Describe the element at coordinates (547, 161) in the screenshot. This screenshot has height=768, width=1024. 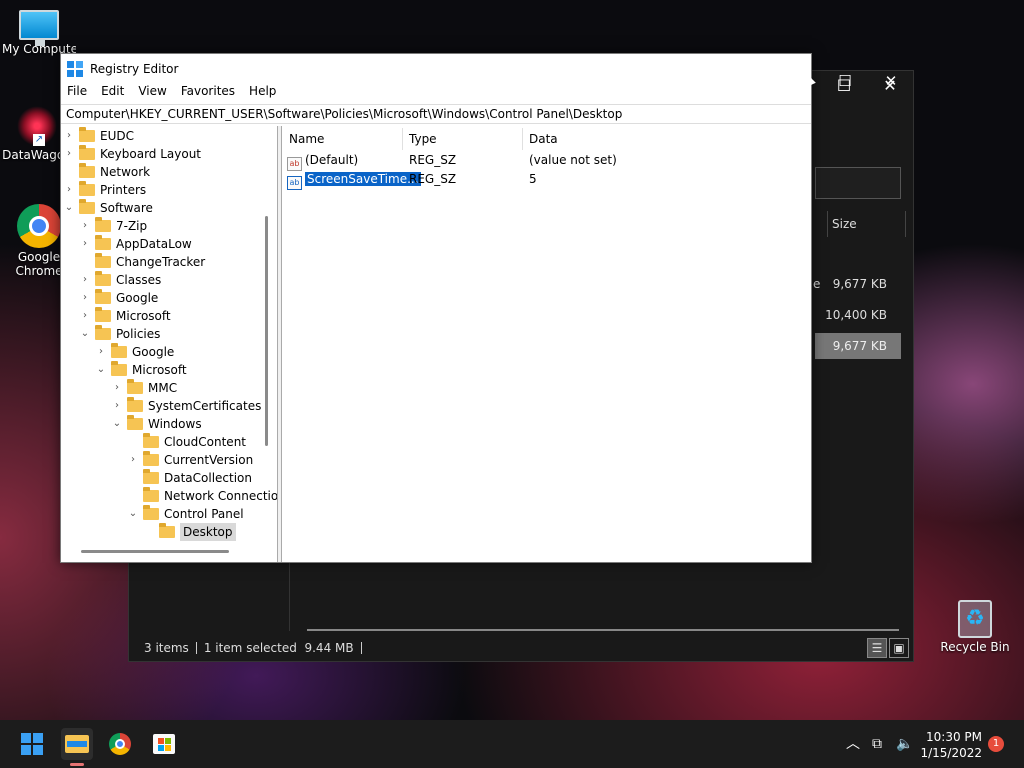
I see `table-row: ab (Default) REG_SZ (value not set)` at that location.